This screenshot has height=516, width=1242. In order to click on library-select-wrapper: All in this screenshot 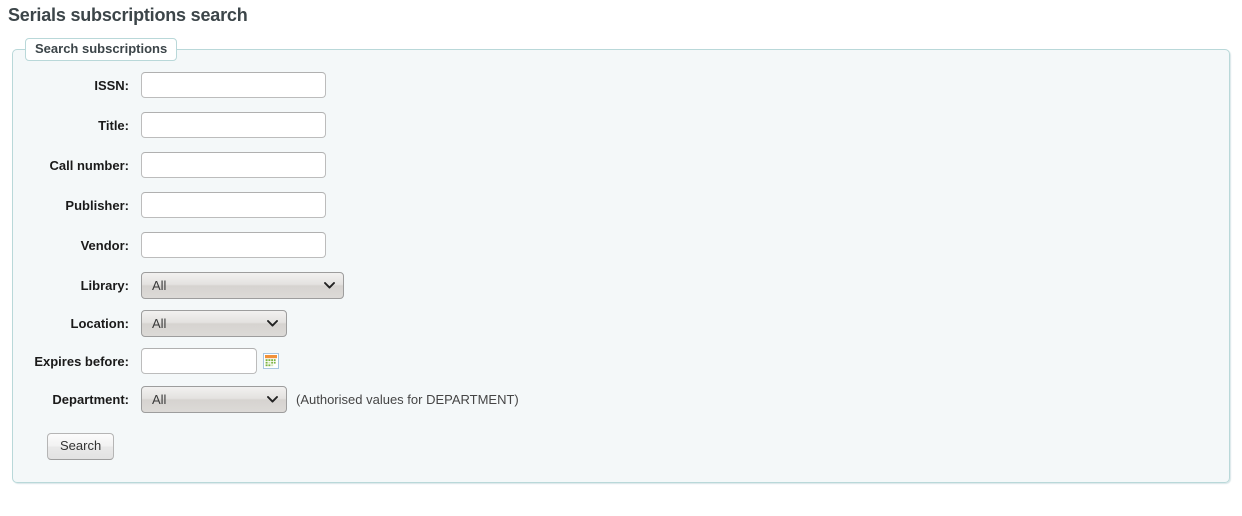, I will do `click(242, 285)`.